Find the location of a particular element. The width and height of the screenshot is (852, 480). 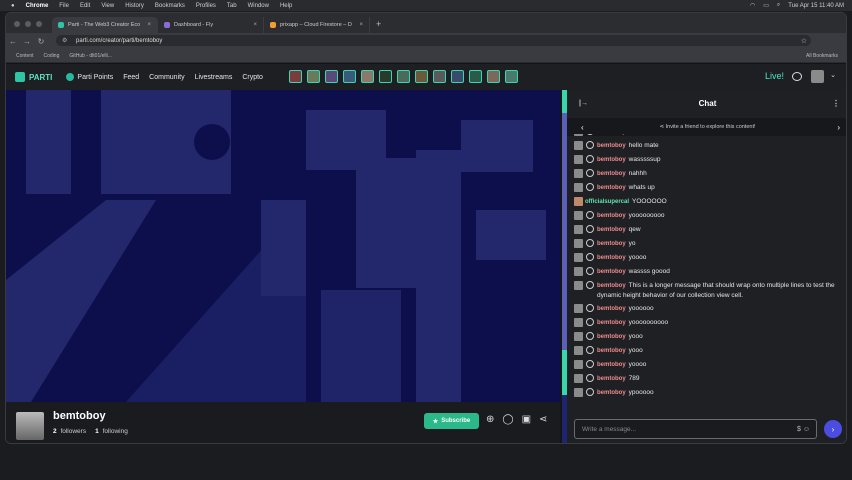

bookmark-content: Content is located at coordinates (25, 56).